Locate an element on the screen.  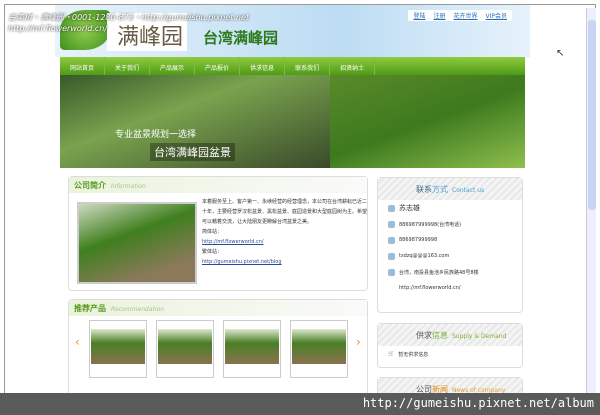
contact-address: 台湾，南投县鱼池乡民族路48号8楼 is located at coordinates (439, 272).